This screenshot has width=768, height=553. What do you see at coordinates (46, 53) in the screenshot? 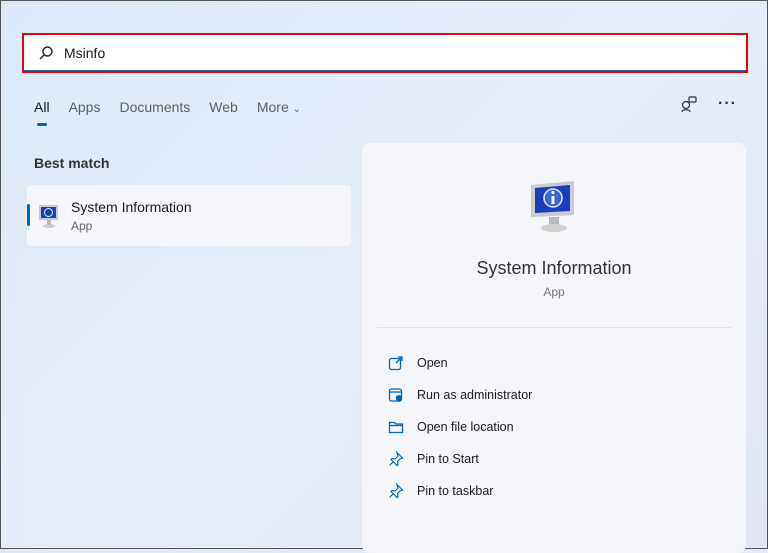
I see `search-icon` at bounding box center [46, 53].